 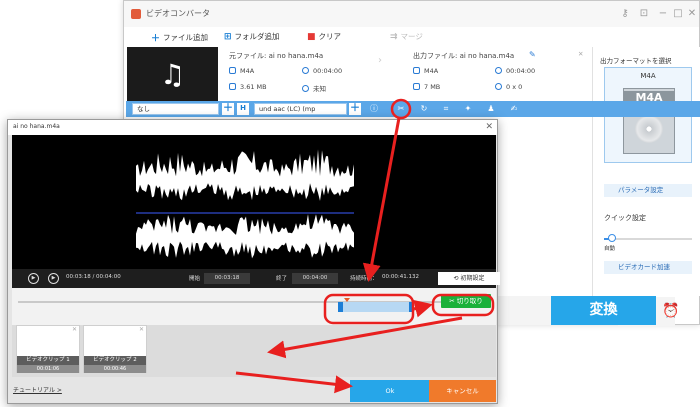 What do you see at coordinates (245, 204) in the screenshot?
I see `audio-waveform` at bounding box center [245, 204].